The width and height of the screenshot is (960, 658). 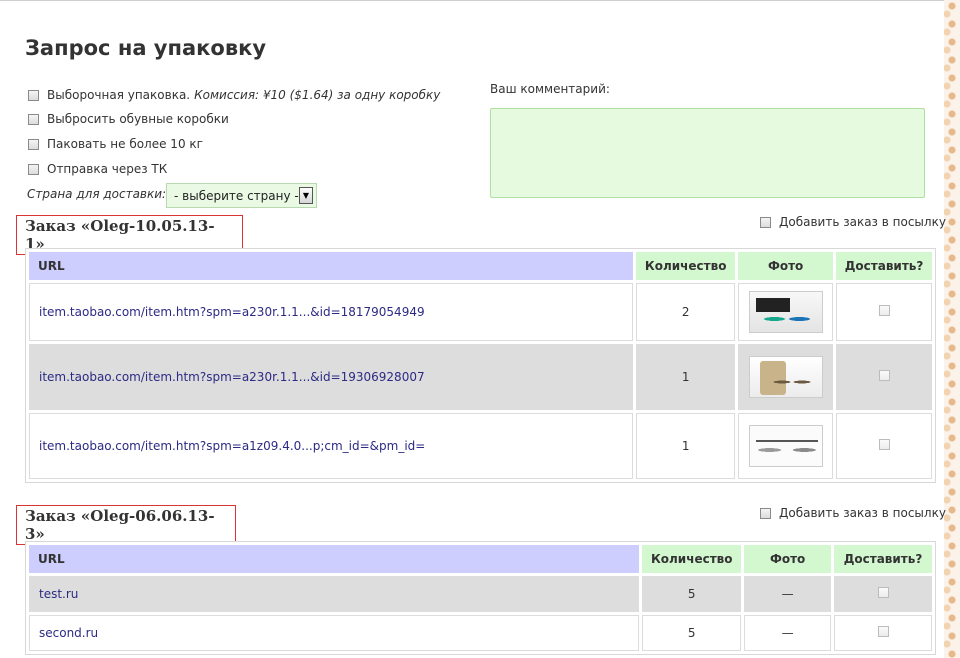 I want to click on country-select: - выберите страну - ▼, so click(x=241, y=195).